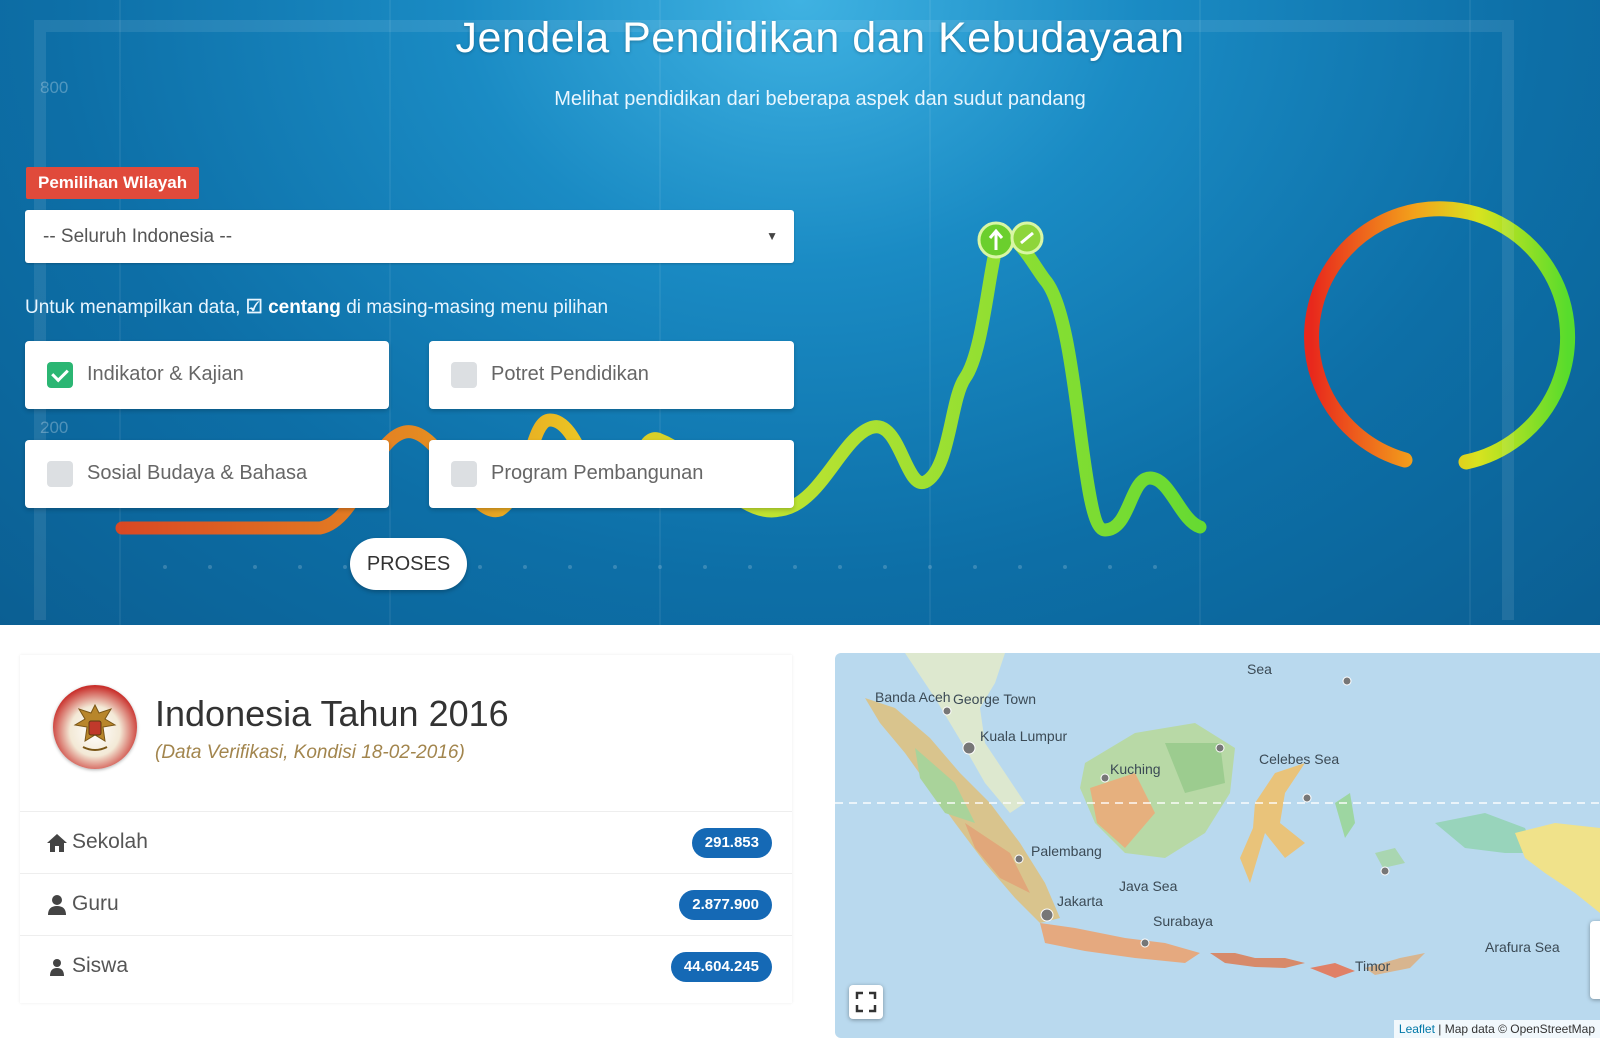 This screenshot has height=1064, width=1600. What do you see at coordinates (820, 38) in the screenshot?
I see `page-title: Jendela Pendidikan dan Kebudayaan` at bounding box center [820, 38].